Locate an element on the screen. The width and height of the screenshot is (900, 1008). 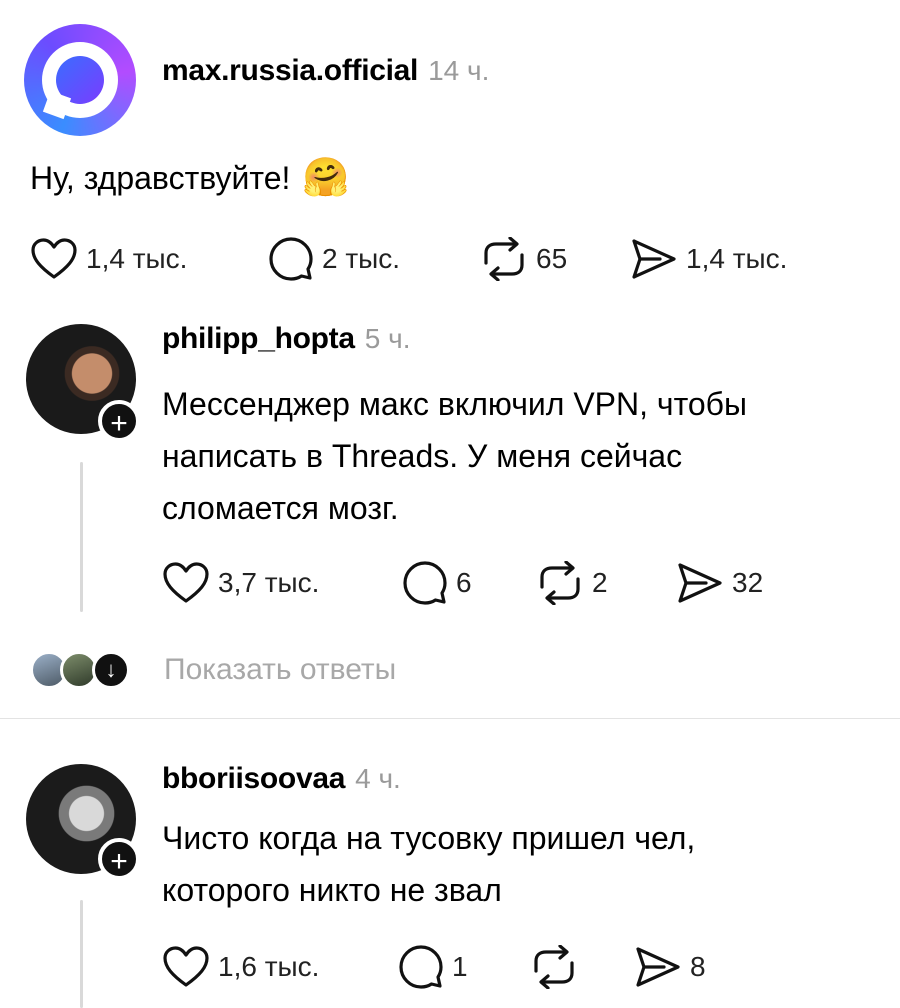
post-time: 14 ч. is located at coordinates (459, 70).